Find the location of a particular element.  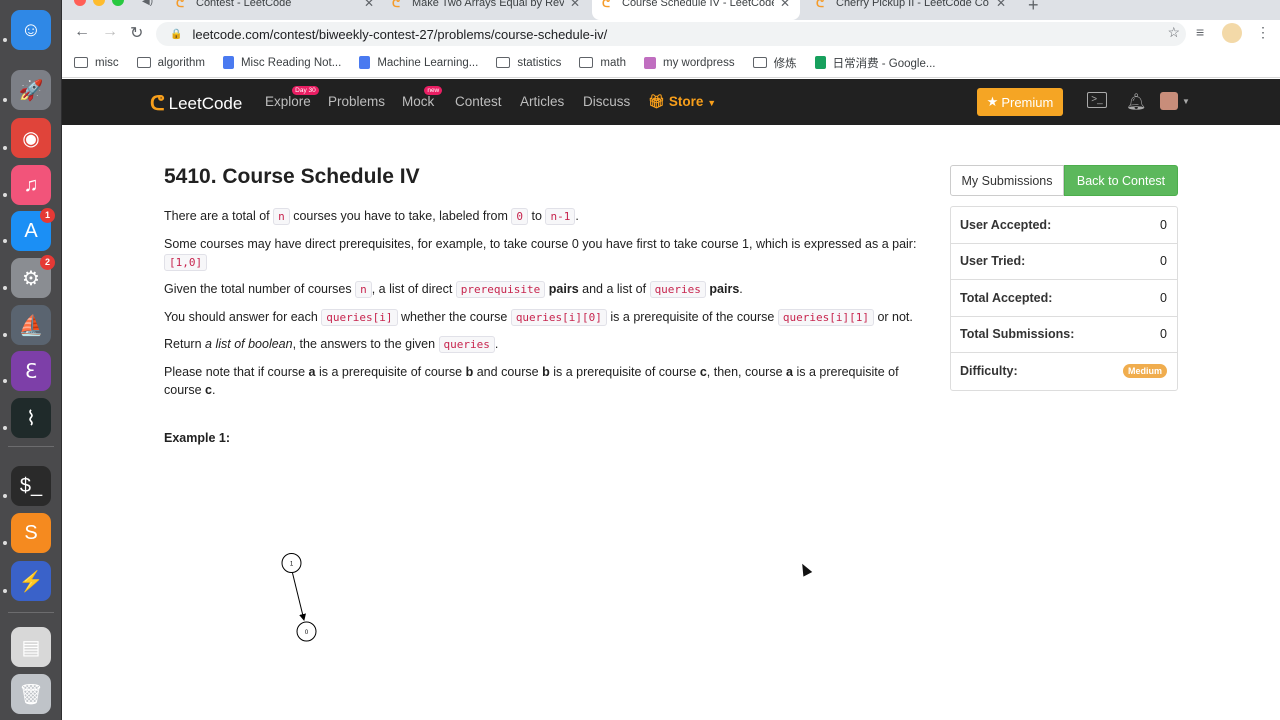

graph-node: 1 is located at coordinates (291, 563).